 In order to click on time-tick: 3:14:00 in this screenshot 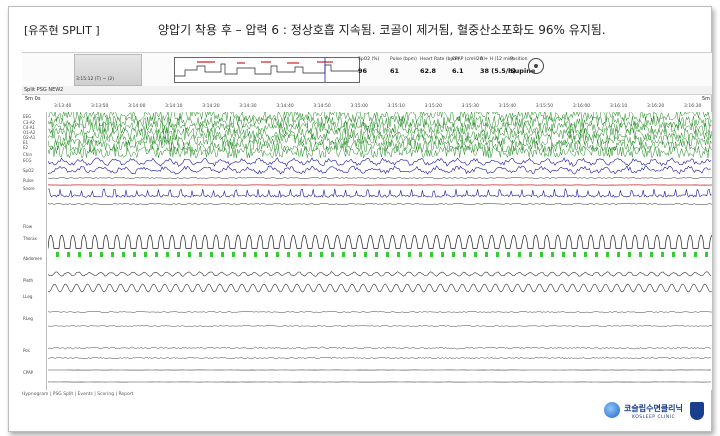, I will do `click(137, 106)`.